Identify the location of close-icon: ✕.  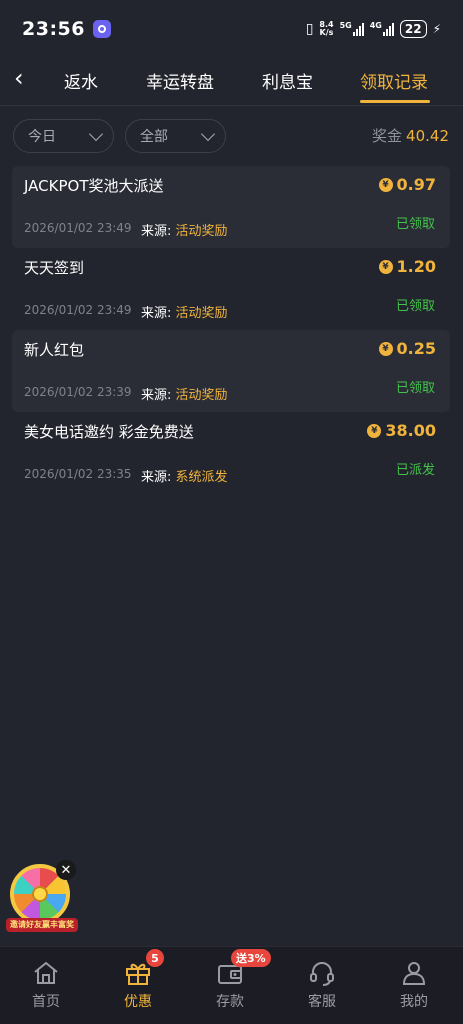
(66, 870).